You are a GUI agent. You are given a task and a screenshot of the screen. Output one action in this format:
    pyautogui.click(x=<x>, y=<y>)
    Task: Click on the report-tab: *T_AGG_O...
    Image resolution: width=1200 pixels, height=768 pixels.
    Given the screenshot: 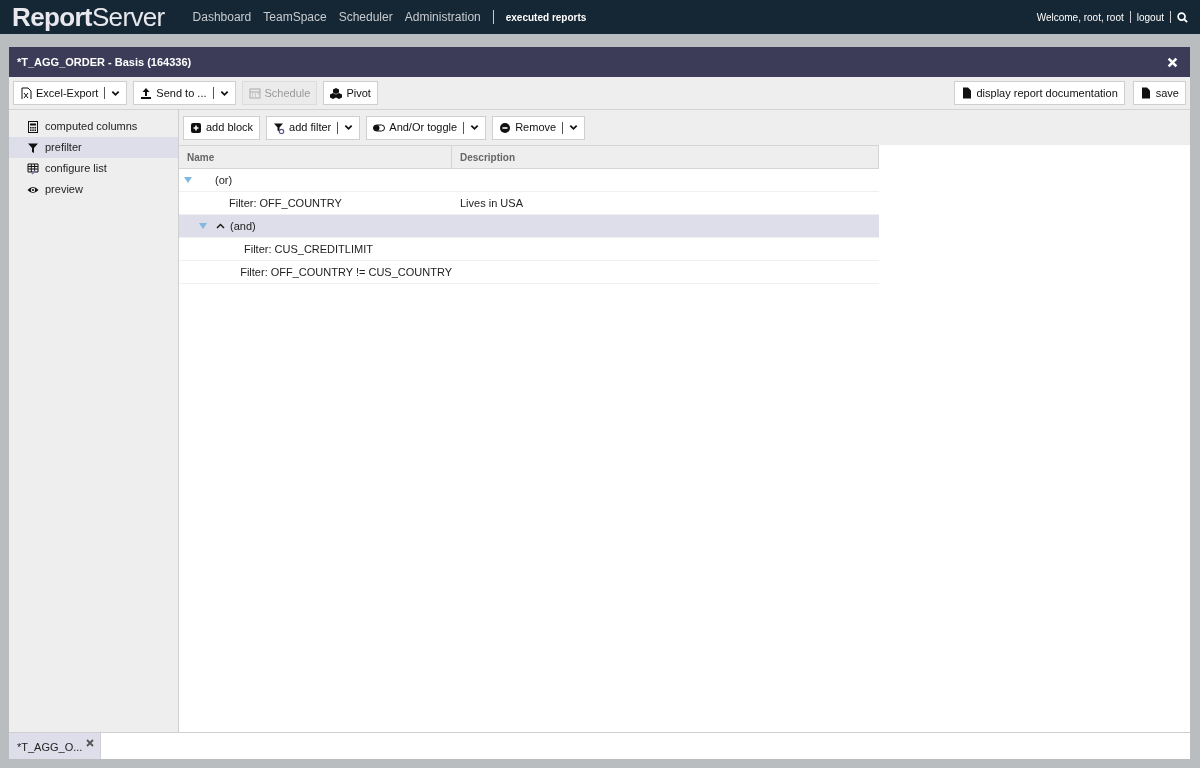 What is the action you would take?
    pyautogui.click(x=55, y=746)
    